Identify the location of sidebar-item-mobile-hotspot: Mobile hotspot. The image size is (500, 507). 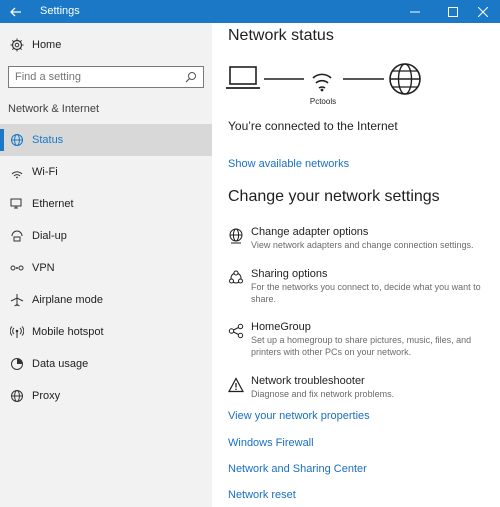
(106, 332).